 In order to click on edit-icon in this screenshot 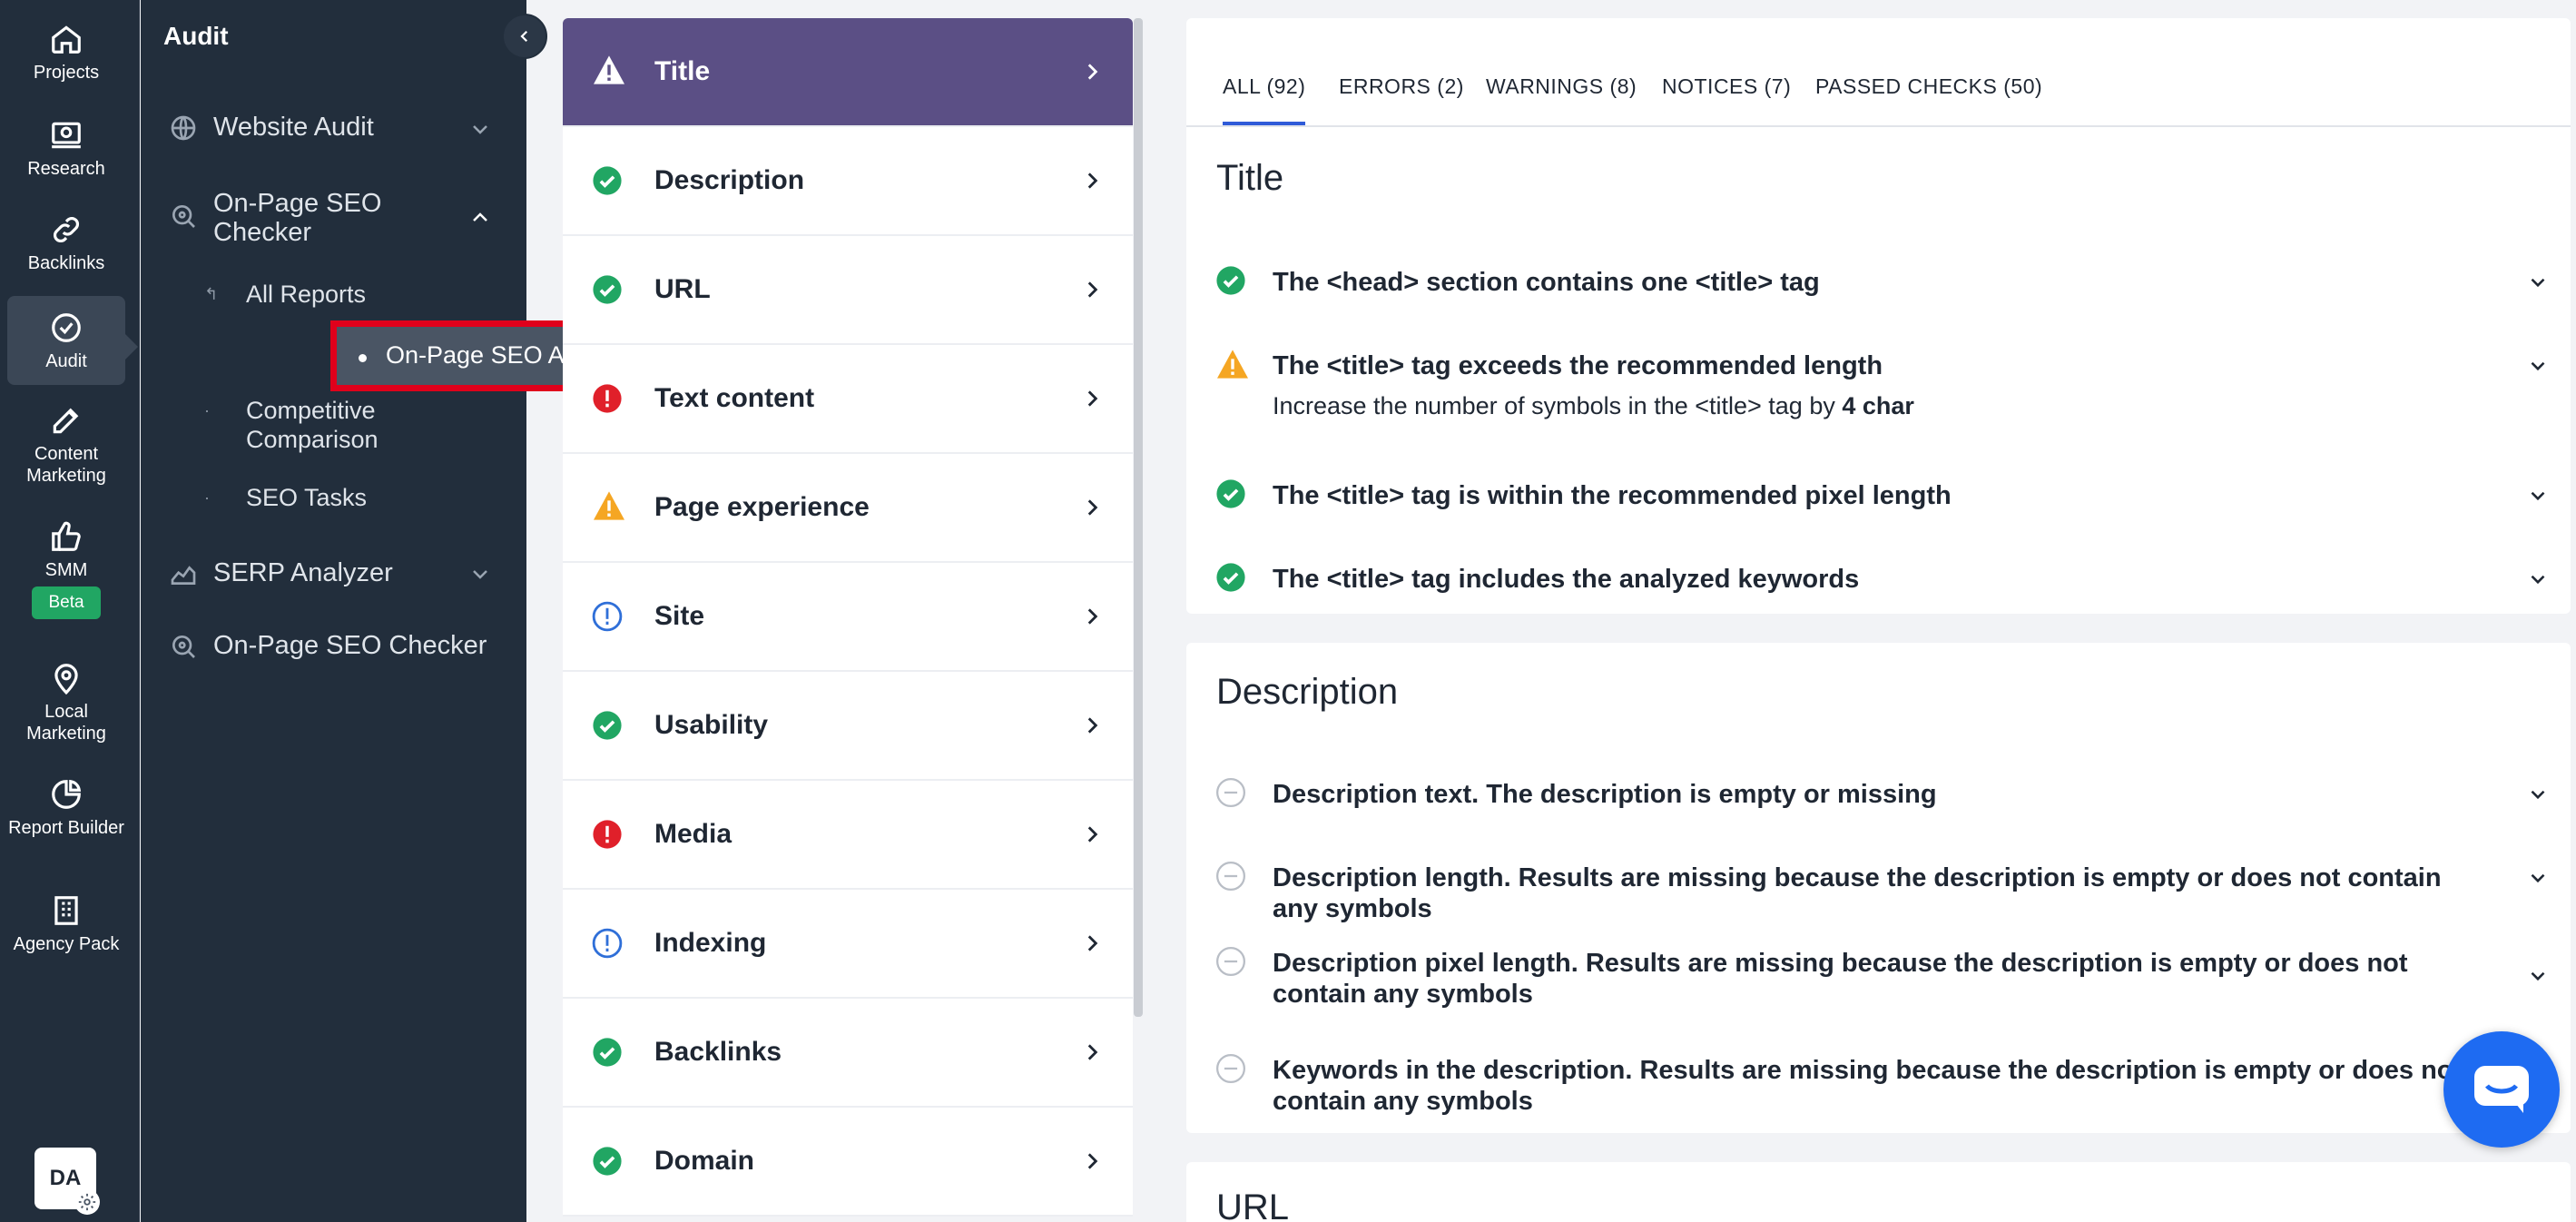, I will do `click(66, 421)`.